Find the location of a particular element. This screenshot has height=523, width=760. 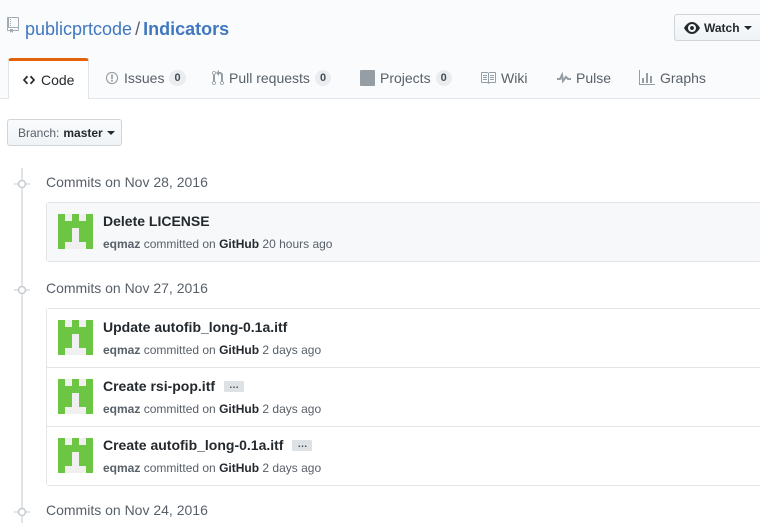

tab-code: Code is located at coordinates (48, 78).